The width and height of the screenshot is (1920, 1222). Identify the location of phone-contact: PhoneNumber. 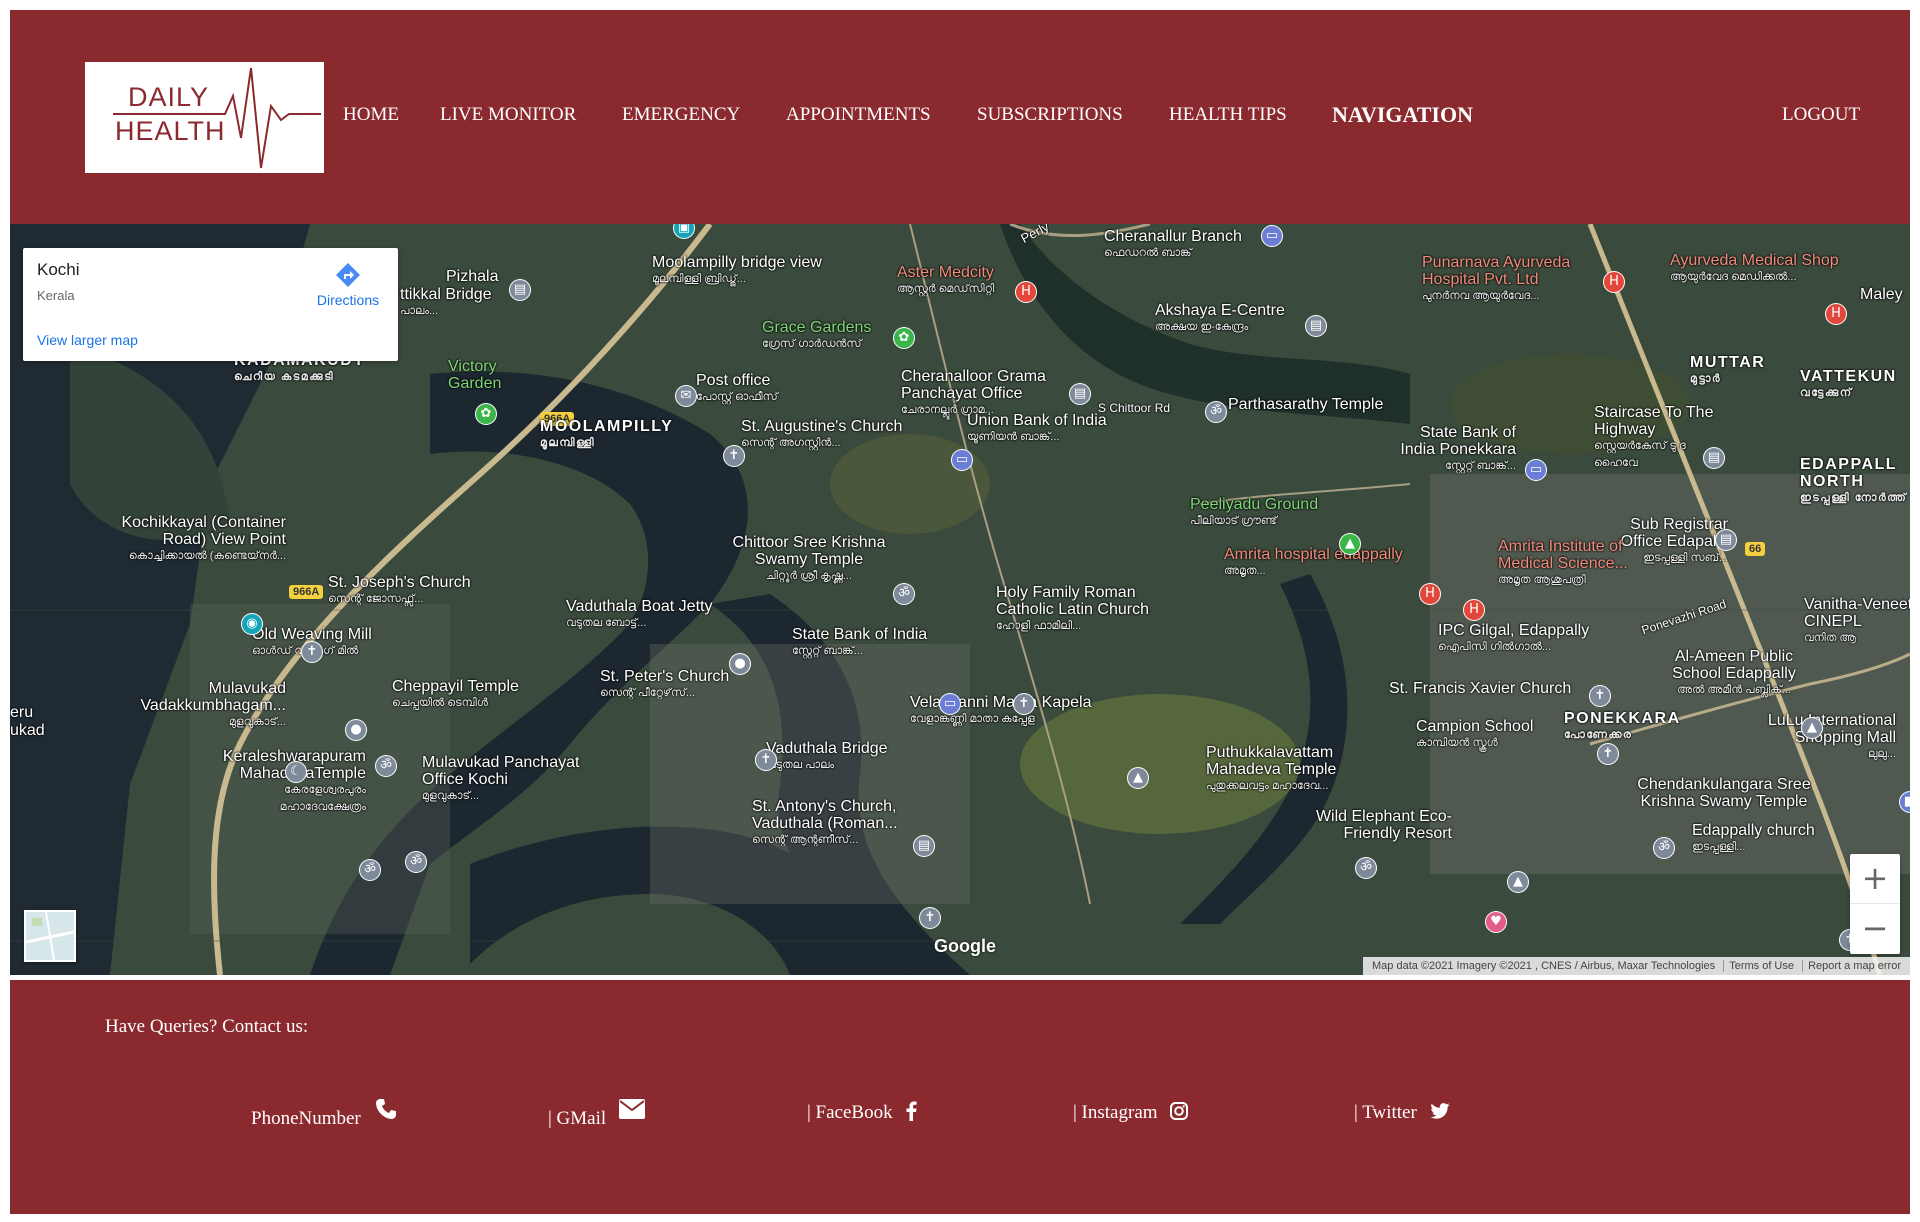
(324, 1114).